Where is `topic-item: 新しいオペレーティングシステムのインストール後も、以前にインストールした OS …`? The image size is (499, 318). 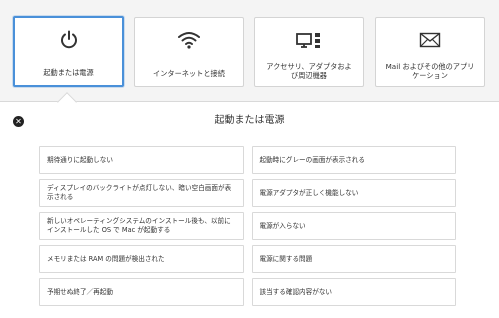
topic-item: 新しいオペレーティングシステムのインストール後も、以前にインストールした OS … is located at coordinates (141, 226).